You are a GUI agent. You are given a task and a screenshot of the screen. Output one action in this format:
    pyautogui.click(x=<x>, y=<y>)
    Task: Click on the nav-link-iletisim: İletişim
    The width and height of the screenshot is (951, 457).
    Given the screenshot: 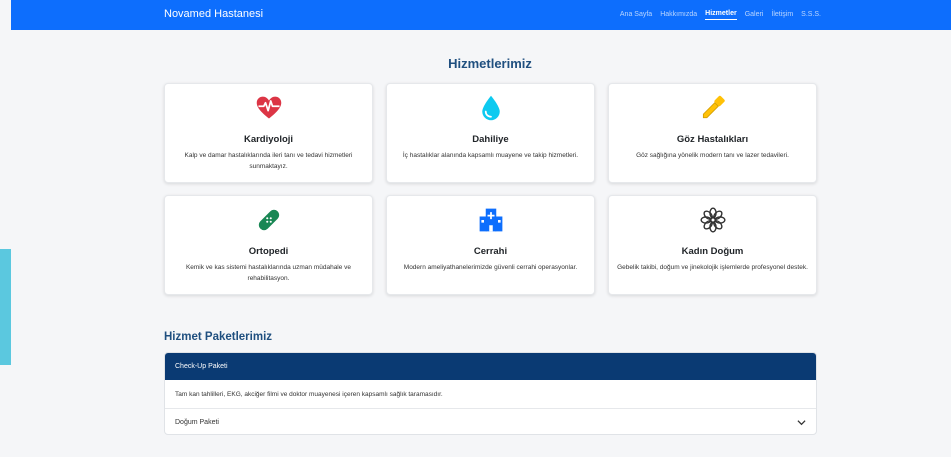 What is the action you would take?
    pyautogui.click(x=782, y=15)
    